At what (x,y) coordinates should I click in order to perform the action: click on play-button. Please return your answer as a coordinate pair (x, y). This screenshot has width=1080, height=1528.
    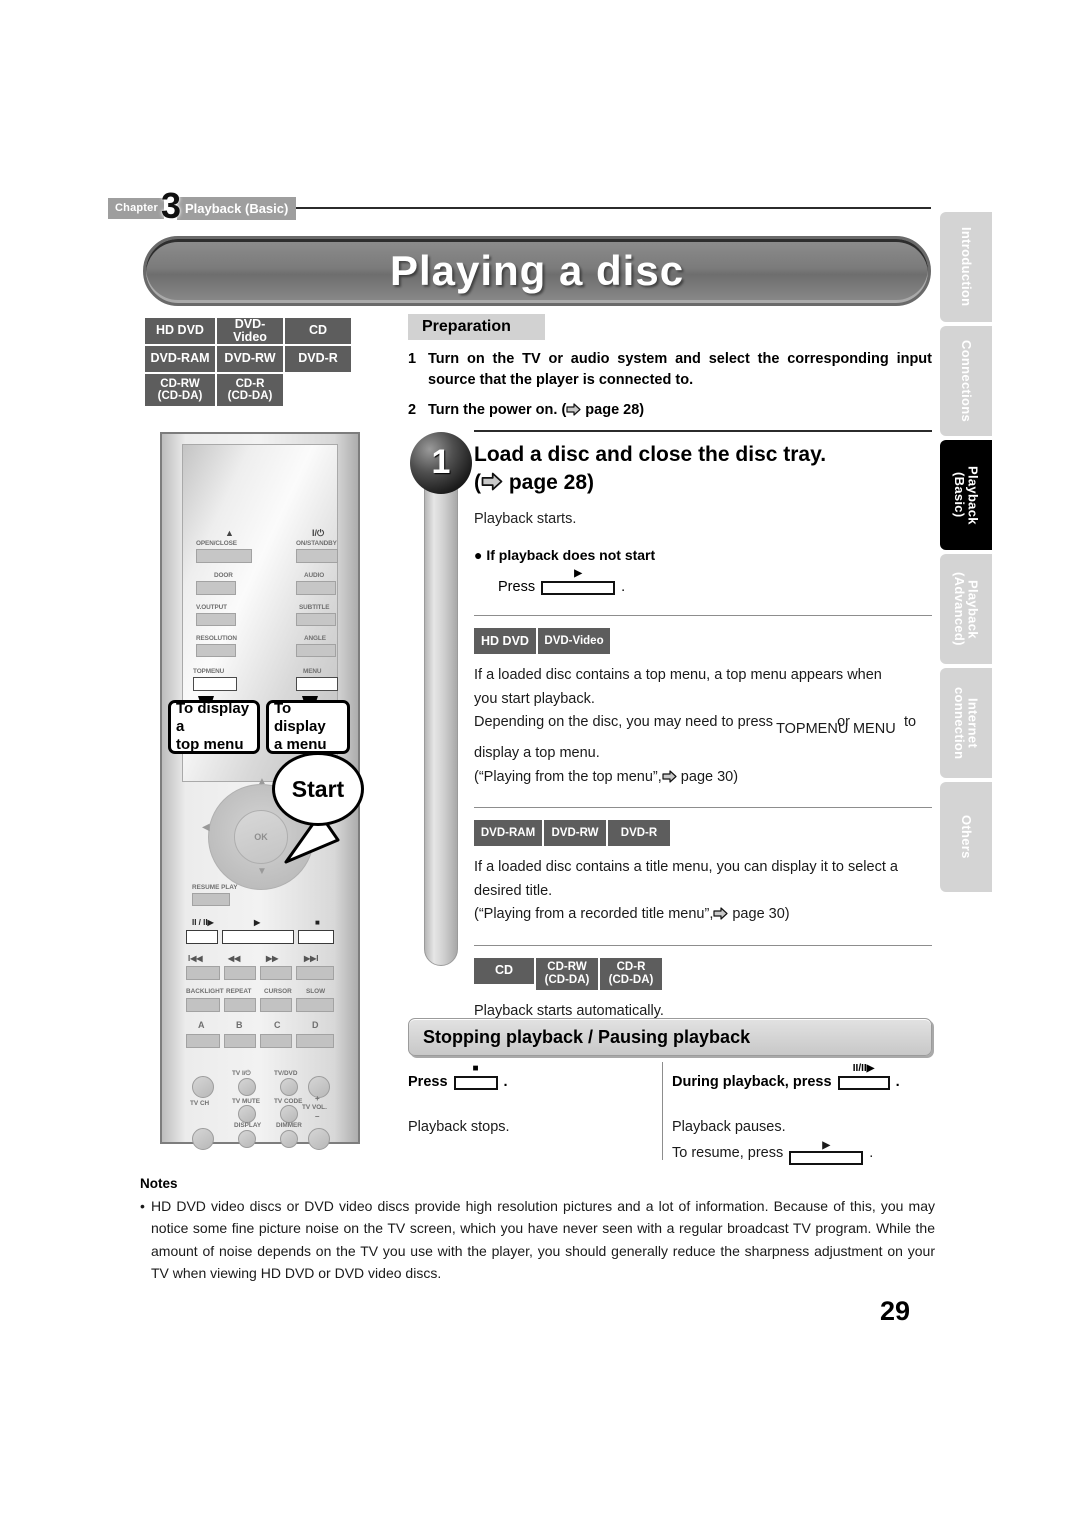
    Looking at the image, I should click on (258, 937).